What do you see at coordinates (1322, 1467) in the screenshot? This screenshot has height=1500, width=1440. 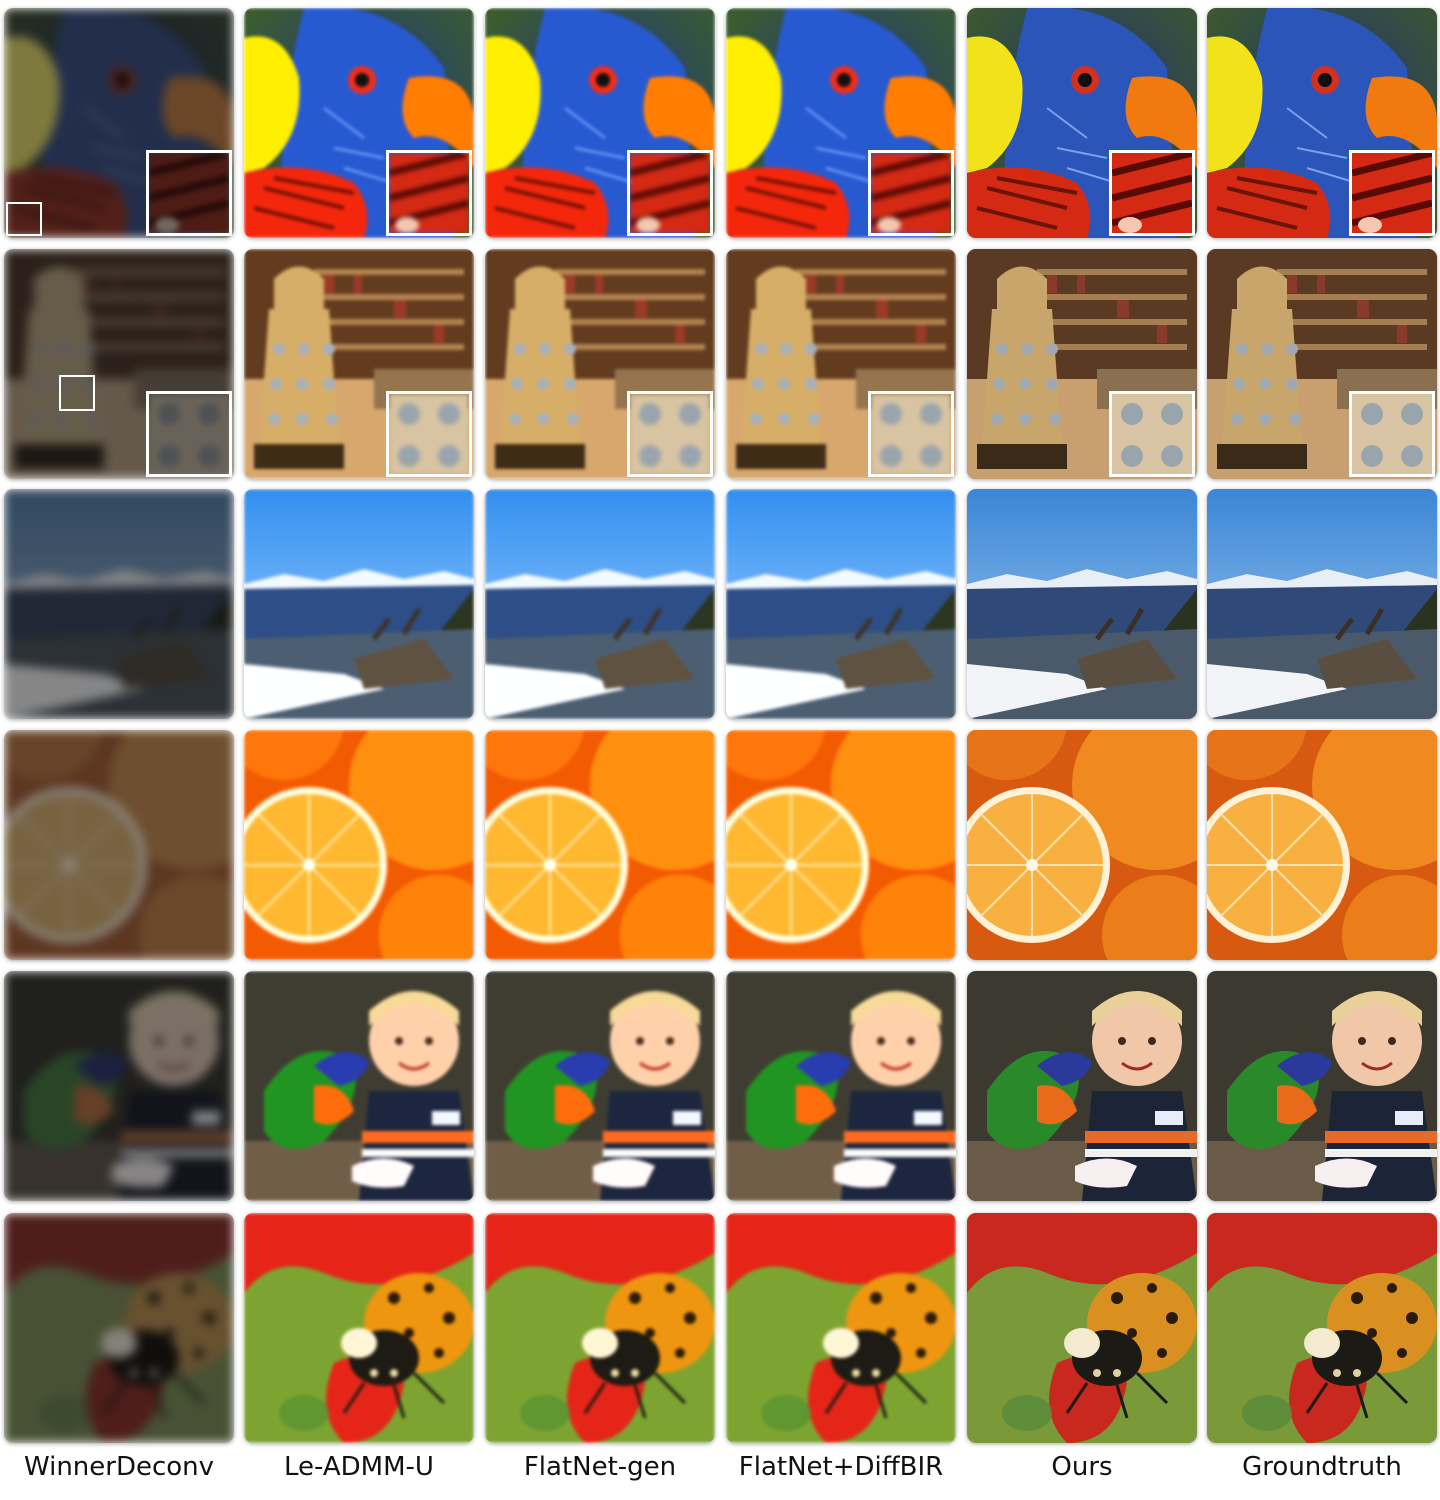 I see `column-caption: Groundtruth` at bounding box center [1322, 1467].